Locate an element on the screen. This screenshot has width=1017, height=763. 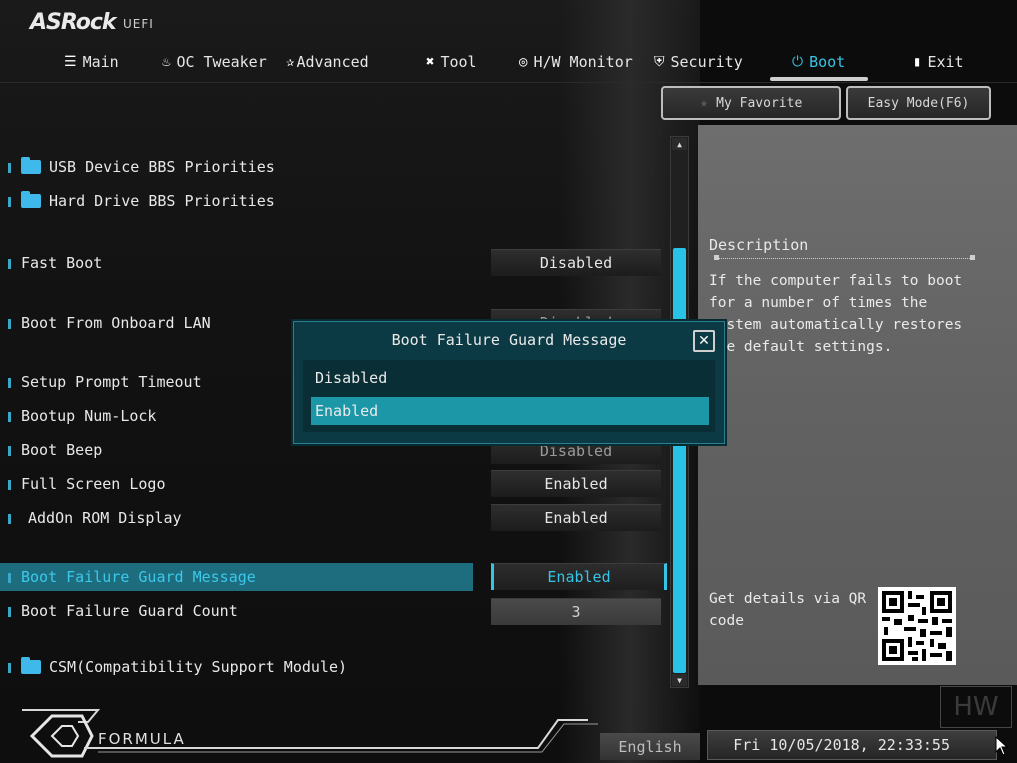
setting-boot-from-lan: Boot From Onboard LAN is located at coordinates (109, 323).